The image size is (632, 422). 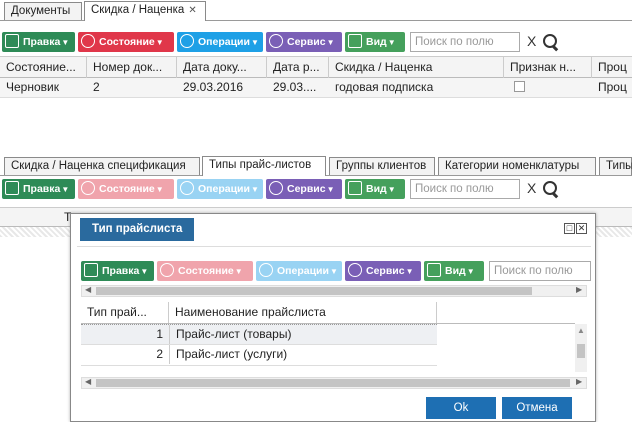 I want to click on dialog-grid-header: Тип прай... Наименование прайслиста, so click(x=328, y=313).